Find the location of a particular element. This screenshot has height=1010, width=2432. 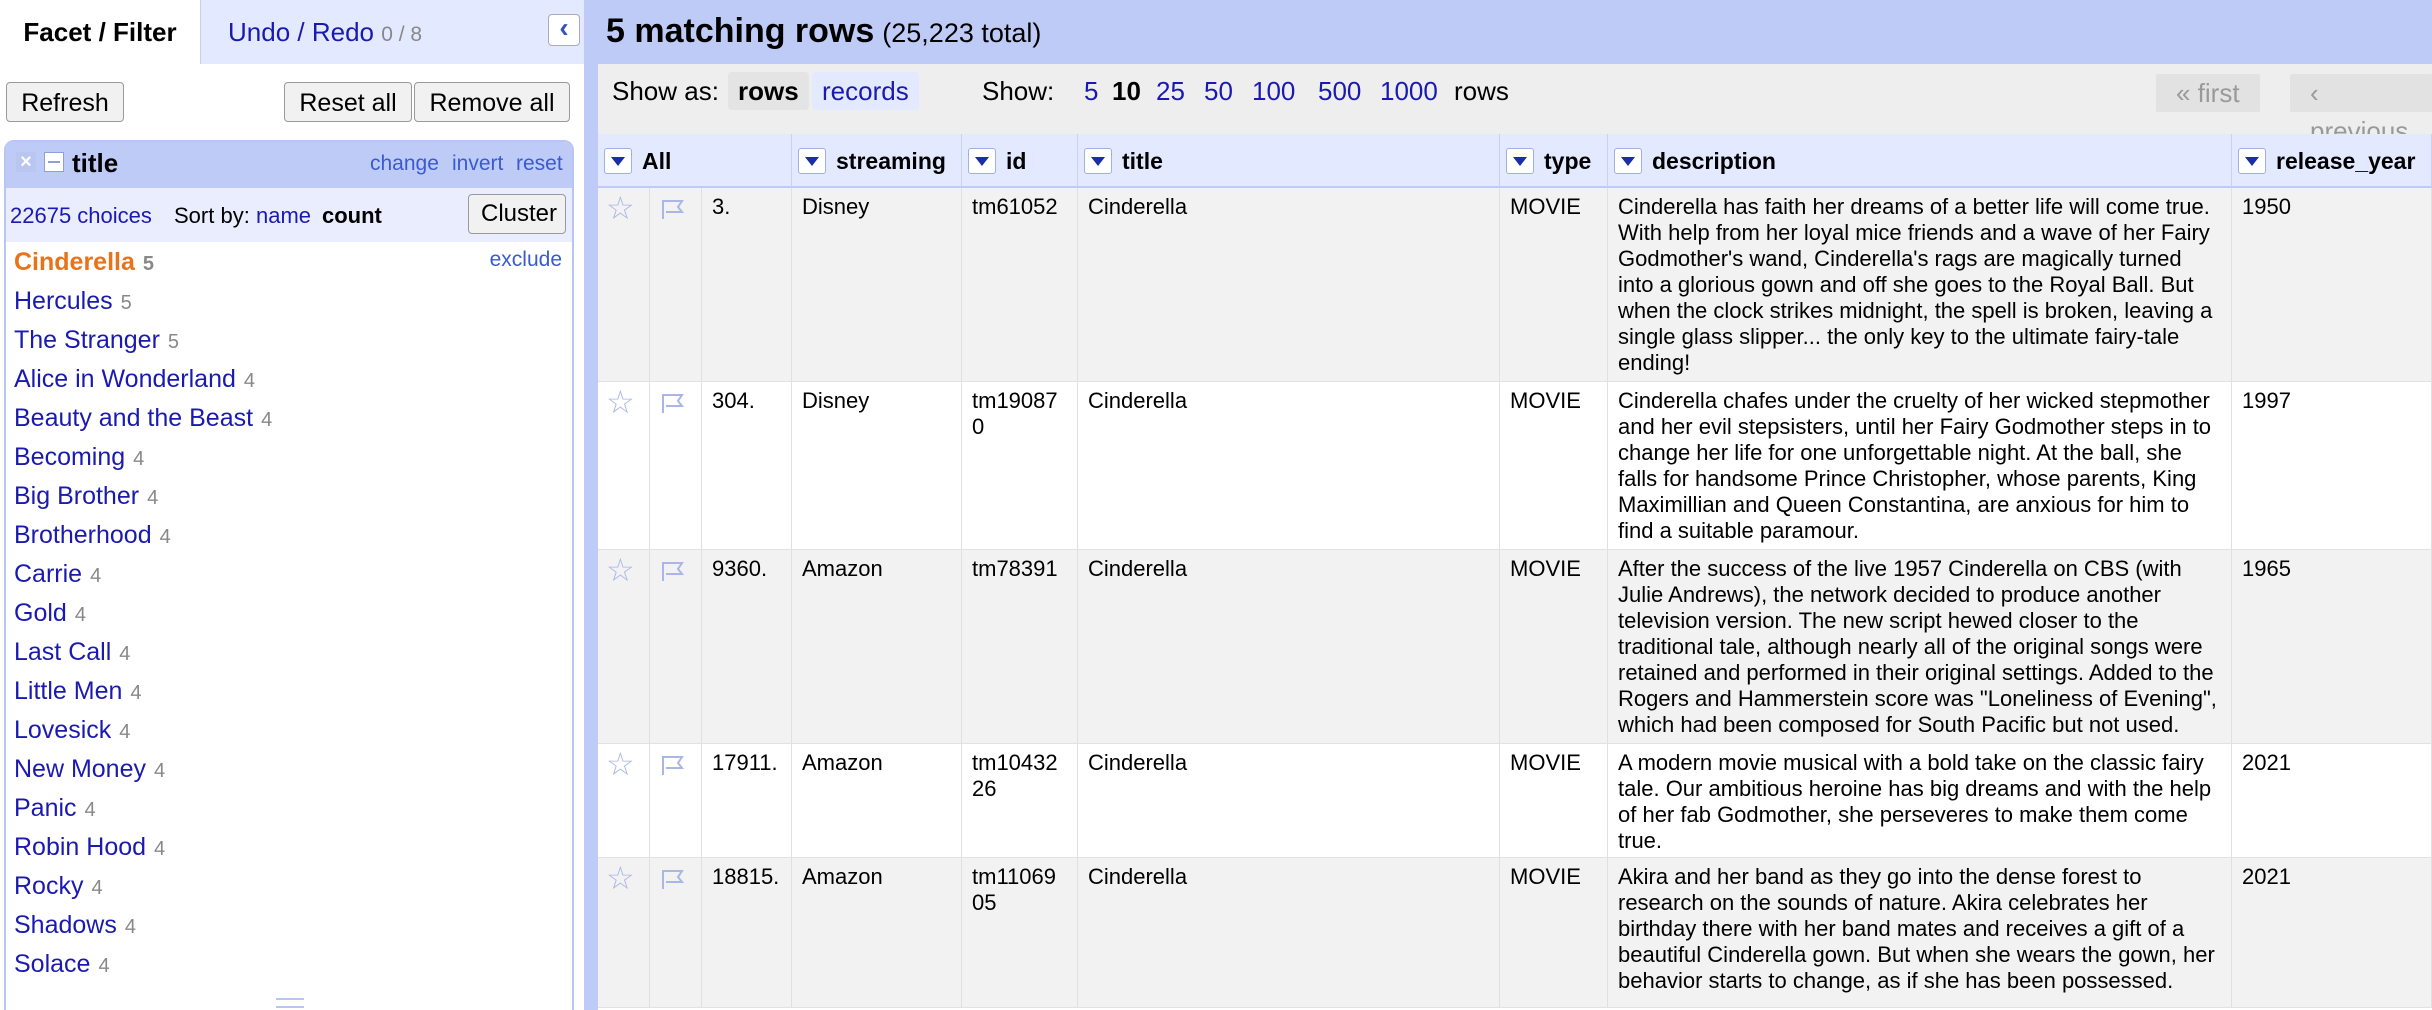

facet-choice-label: Big Brother 4 is located at coordinates (86, 496).